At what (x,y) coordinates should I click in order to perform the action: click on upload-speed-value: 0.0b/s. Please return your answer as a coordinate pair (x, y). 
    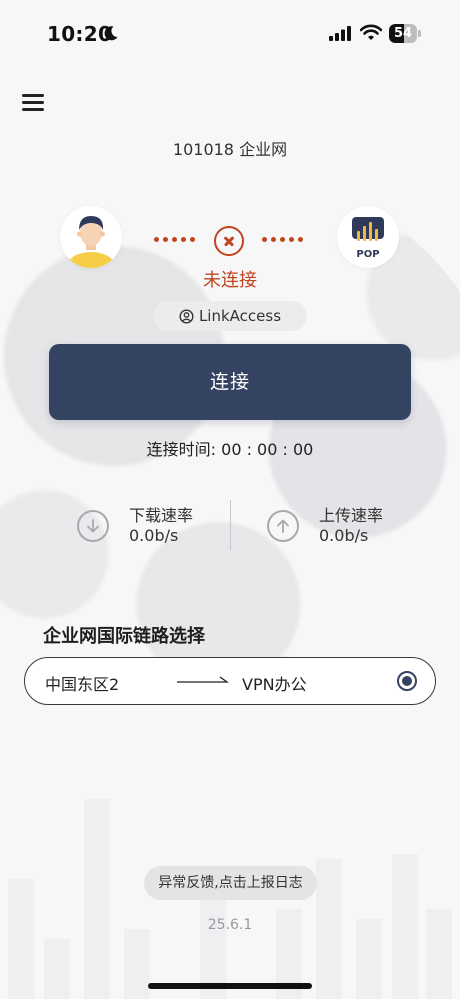
    Looking at the image, I should click on (344, 535).